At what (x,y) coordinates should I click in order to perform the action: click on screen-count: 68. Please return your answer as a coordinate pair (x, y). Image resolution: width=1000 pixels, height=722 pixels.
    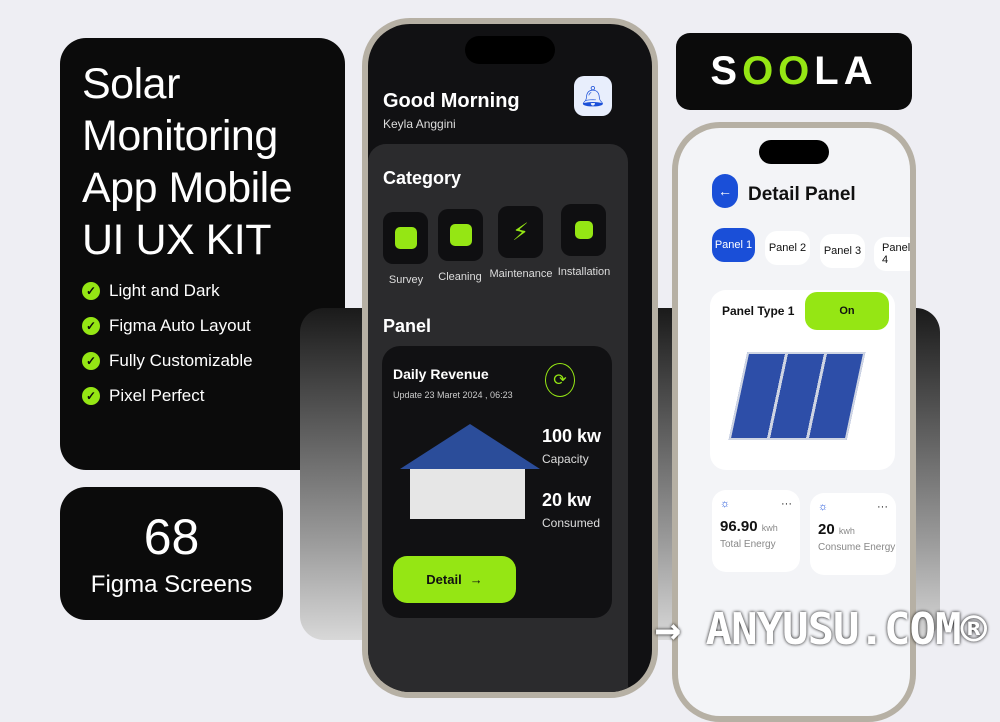
    Looking at the image, I should click on (171, 537).